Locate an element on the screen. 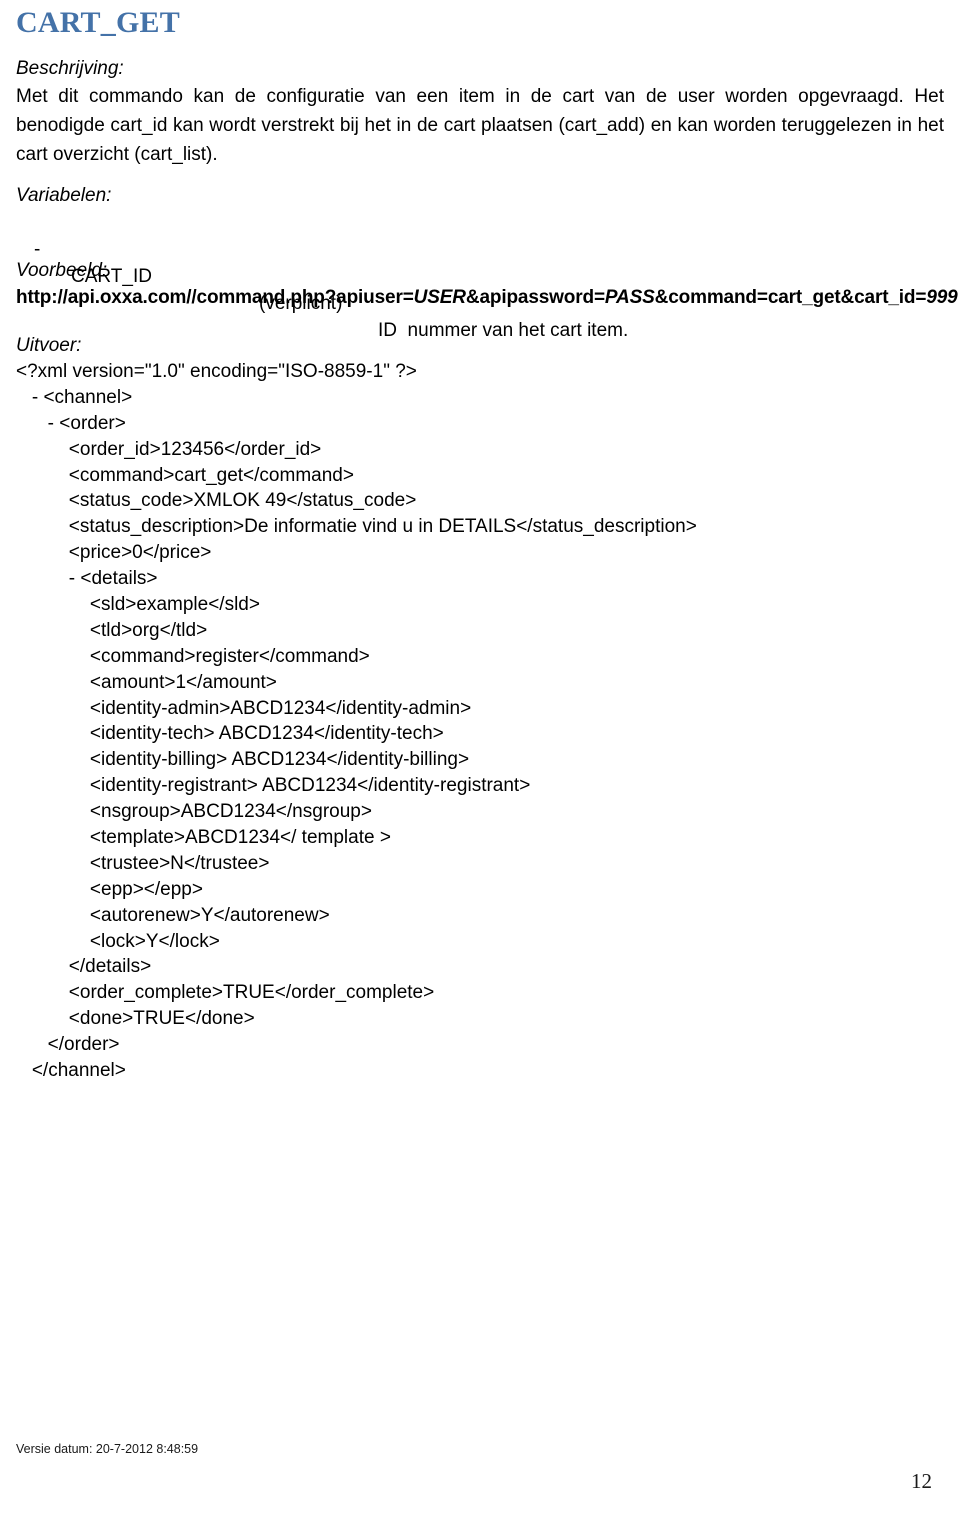 The image size is (960, 1519). xml-line: <epp></epp> is located at coordinates (109, 889).